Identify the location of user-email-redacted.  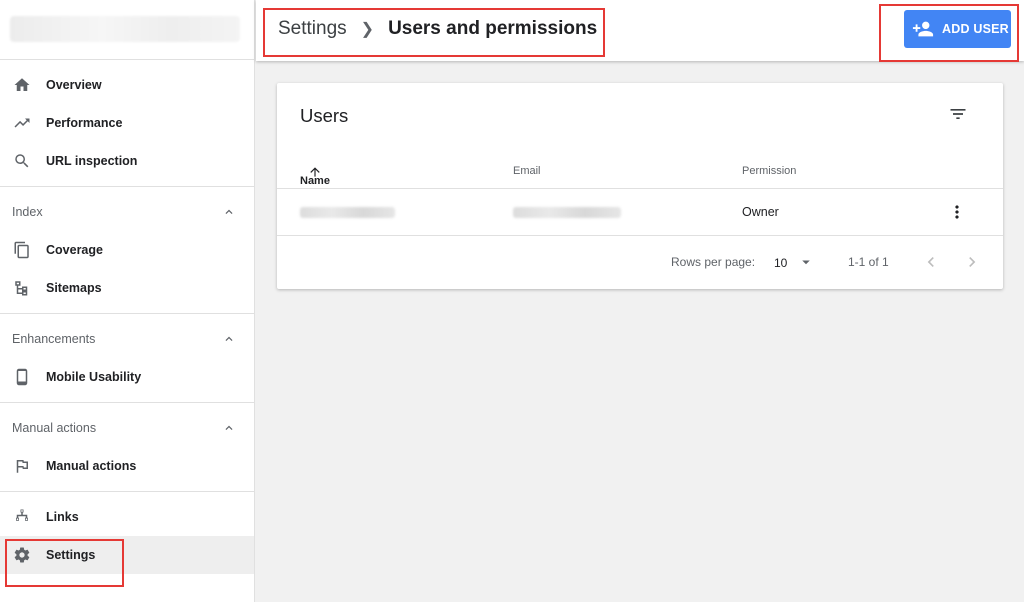
(567, 212).